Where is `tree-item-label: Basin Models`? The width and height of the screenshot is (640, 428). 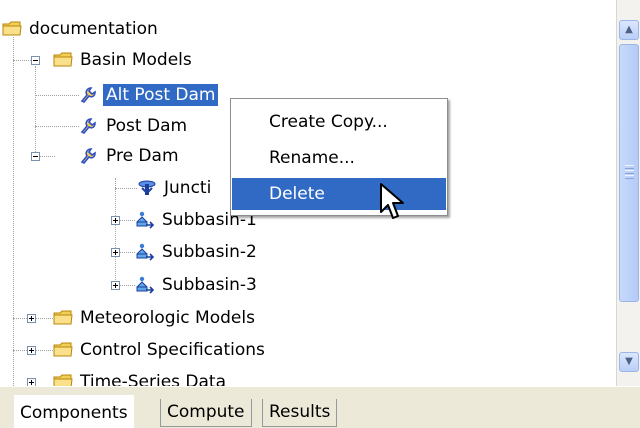
tree-item-label: Basin Models is located at coordinates (136, 60).